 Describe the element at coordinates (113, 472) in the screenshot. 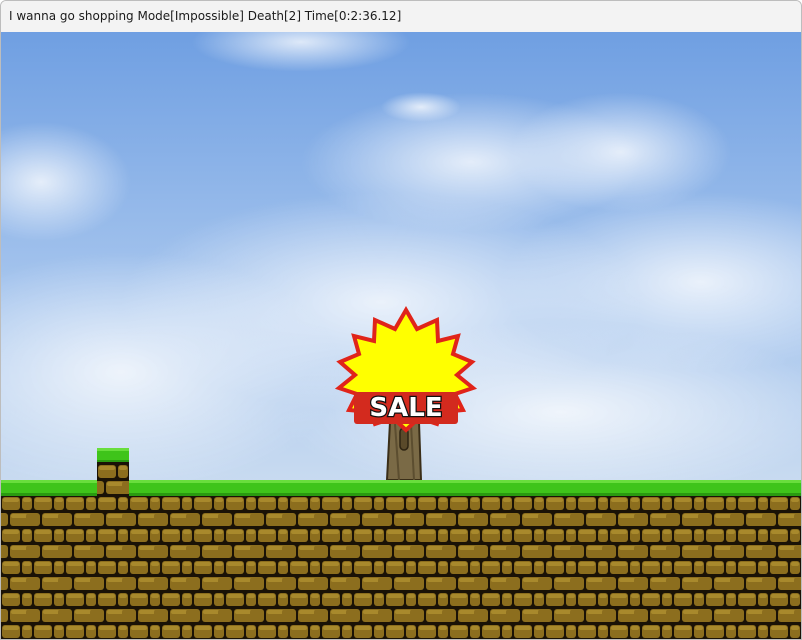

I see `raised-block` at that location.